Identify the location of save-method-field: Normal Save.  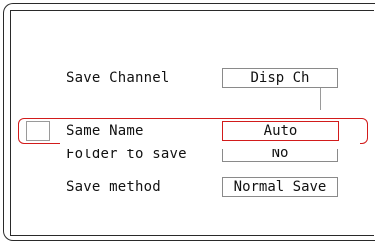
(280, 187).